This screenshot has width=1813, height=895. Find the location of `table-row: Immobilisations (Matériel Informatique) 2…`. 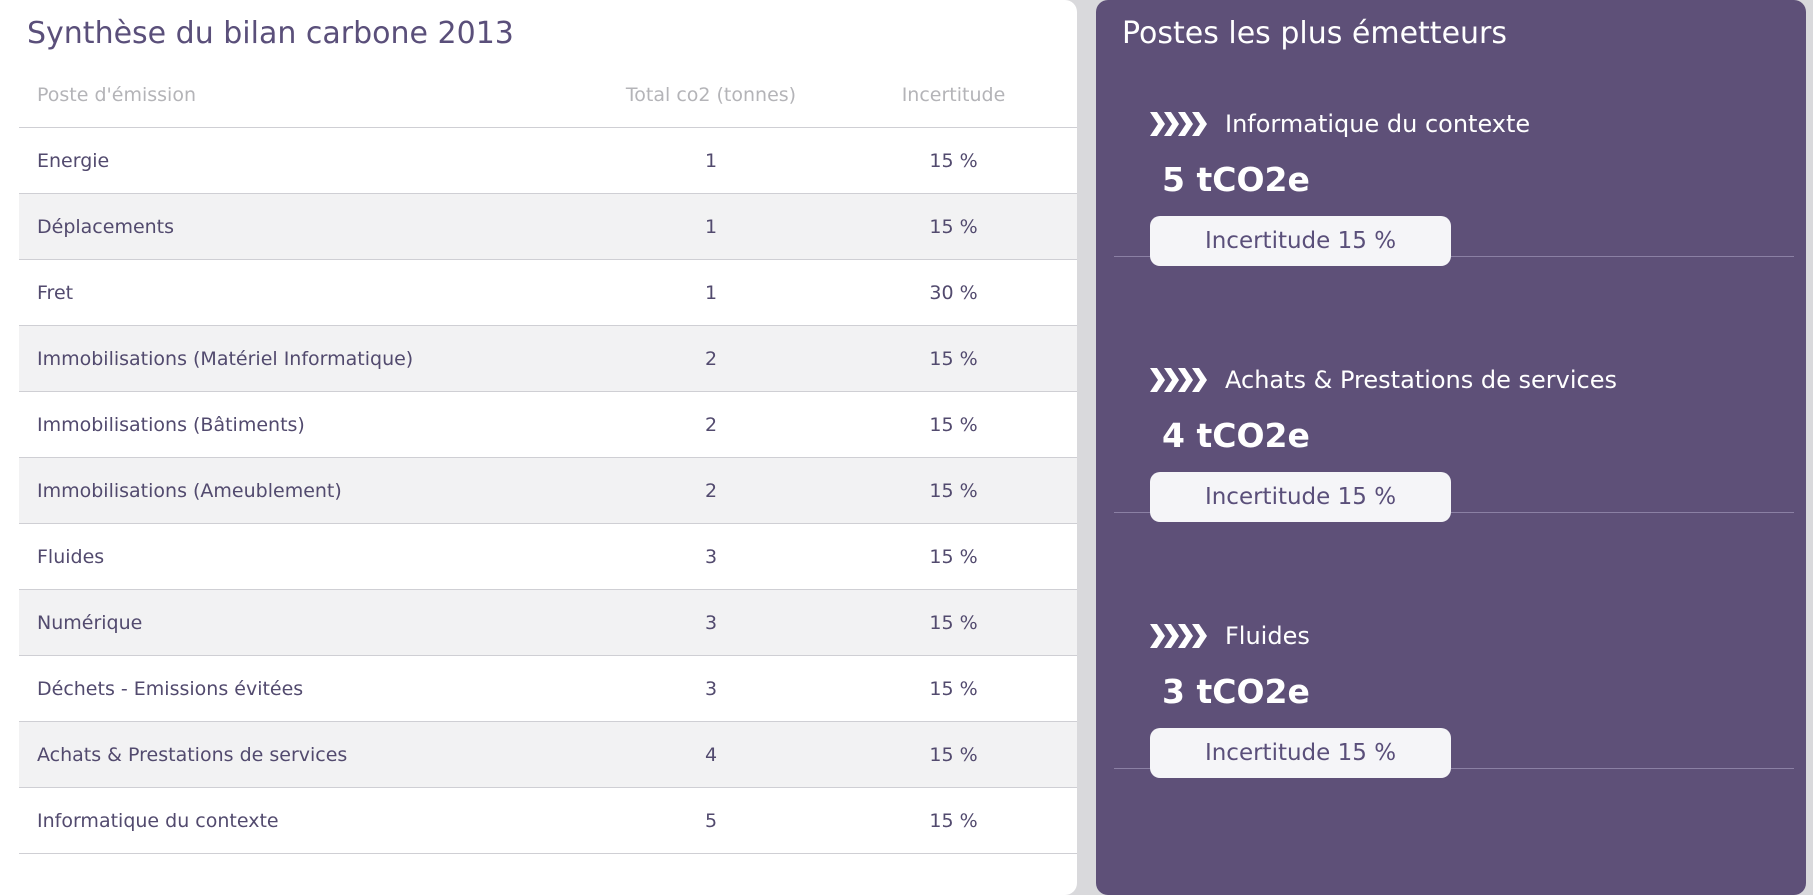

table-row: Immobilisations (Matériel Informatique) 2… is located at coordinates (548, 358).